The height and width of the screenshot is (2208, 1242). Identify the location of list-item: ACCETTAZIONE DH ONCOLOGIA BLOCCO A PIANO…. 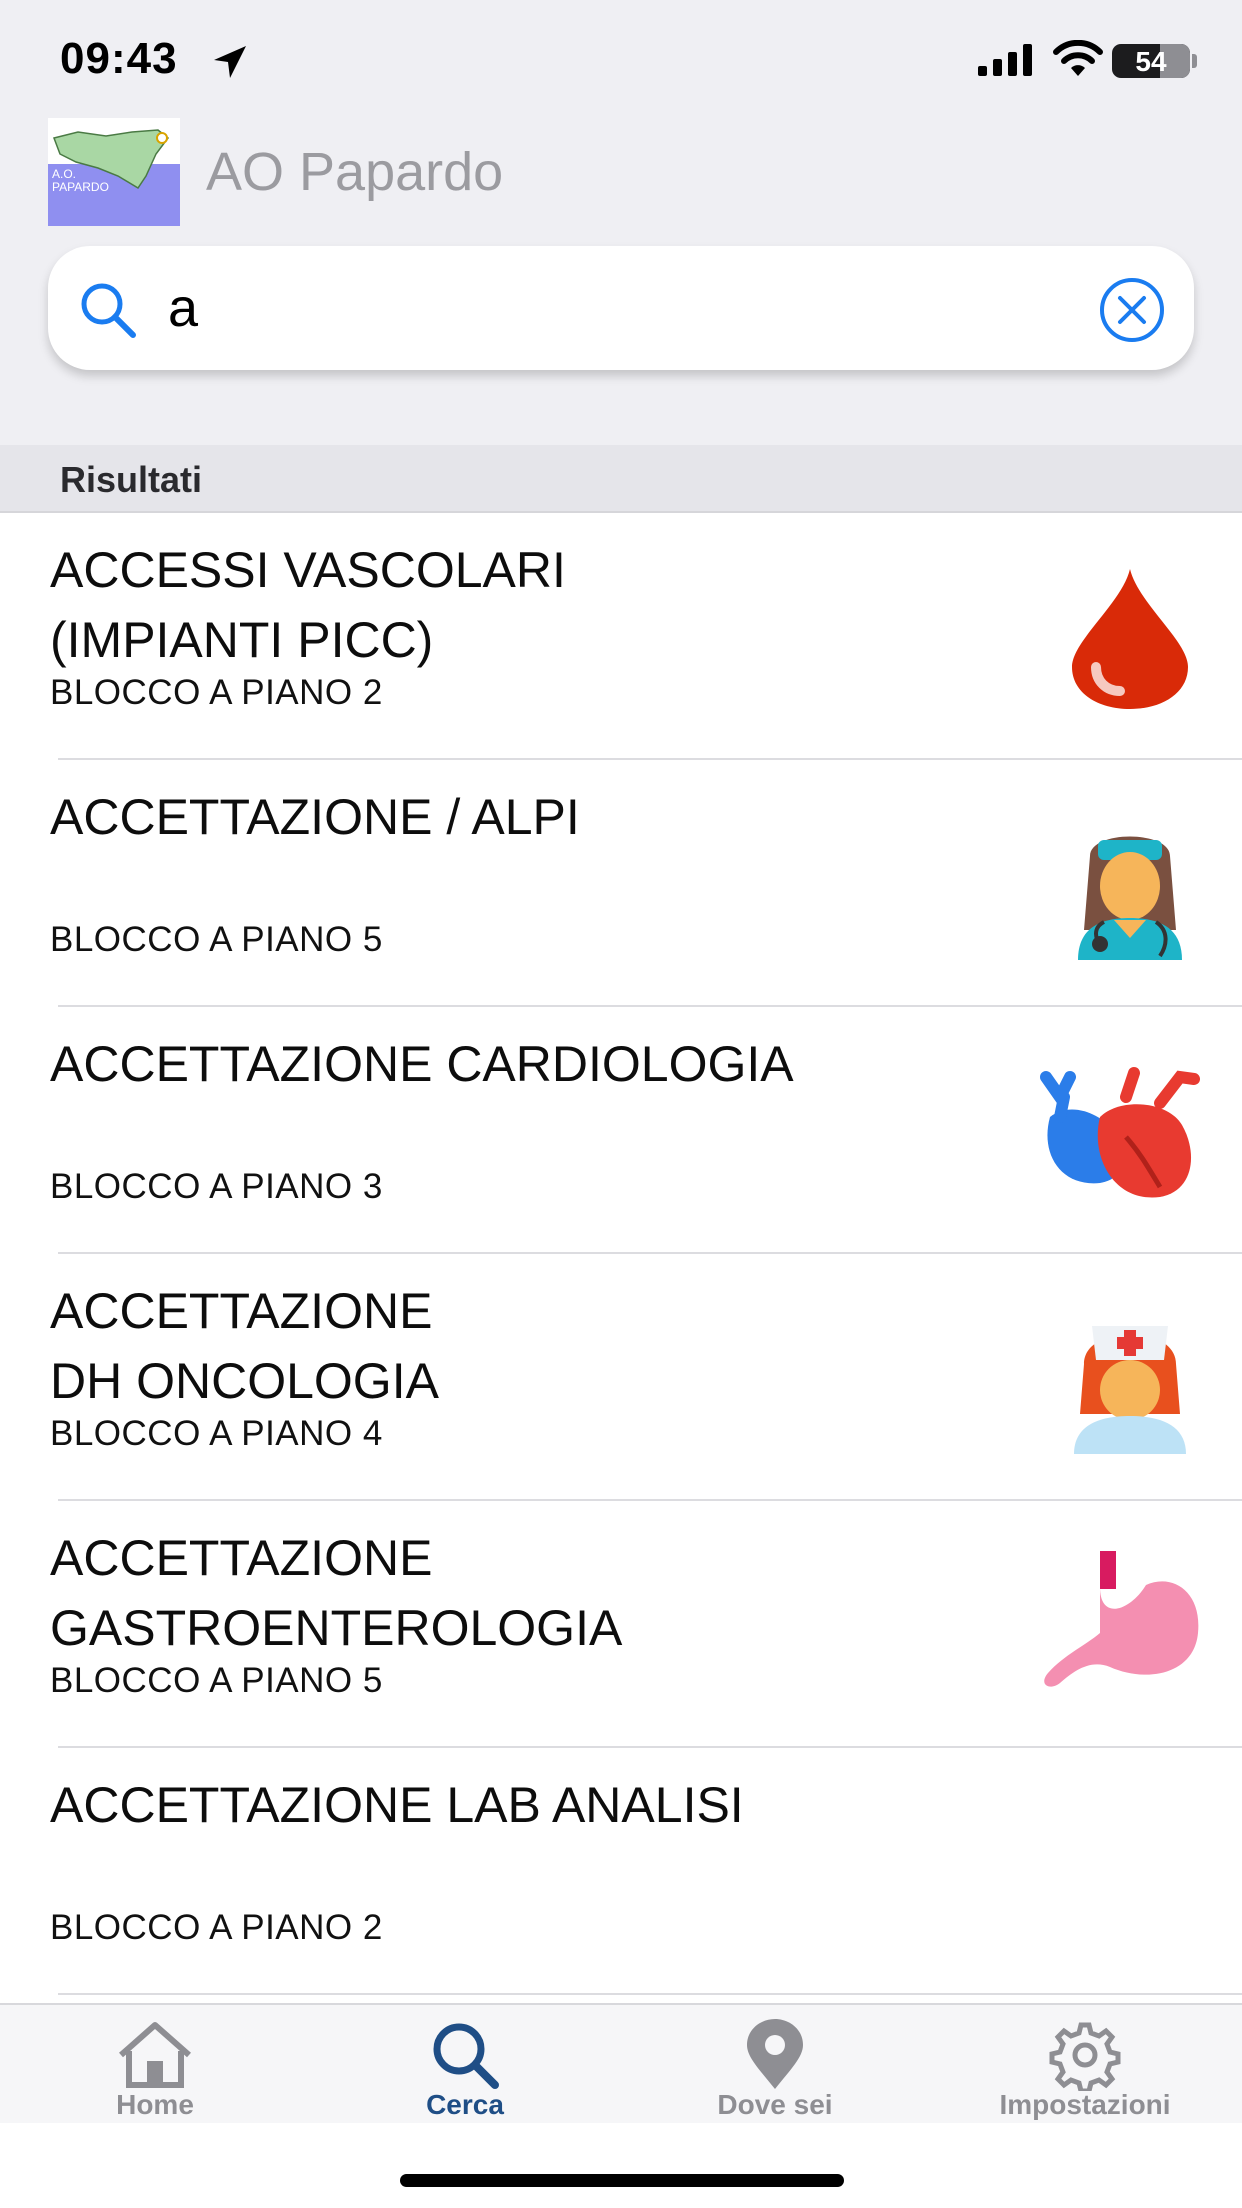
(621, 1377).